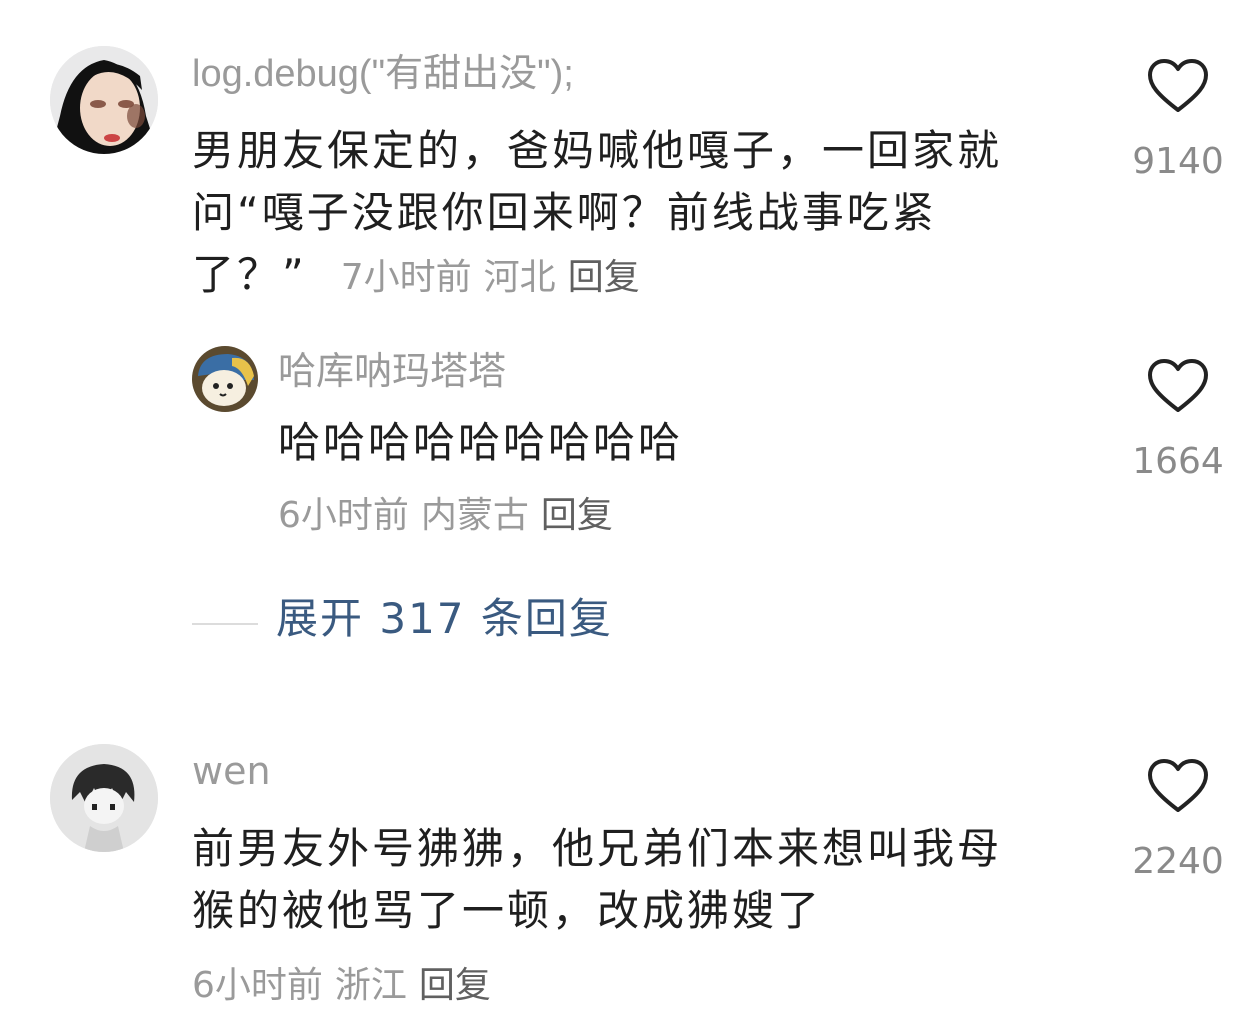  What do you see at coordinates (564, 212) in the screenshot?
I see `comment-text-line: 问“嘎子没跟你回来啊？前线战事吃紧` at bounding box center [564, 212].